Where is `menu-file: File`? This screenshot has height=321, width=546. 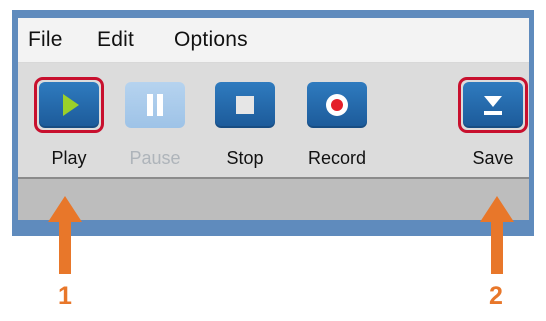 menu-file: File is located at coordinates (45, 40).